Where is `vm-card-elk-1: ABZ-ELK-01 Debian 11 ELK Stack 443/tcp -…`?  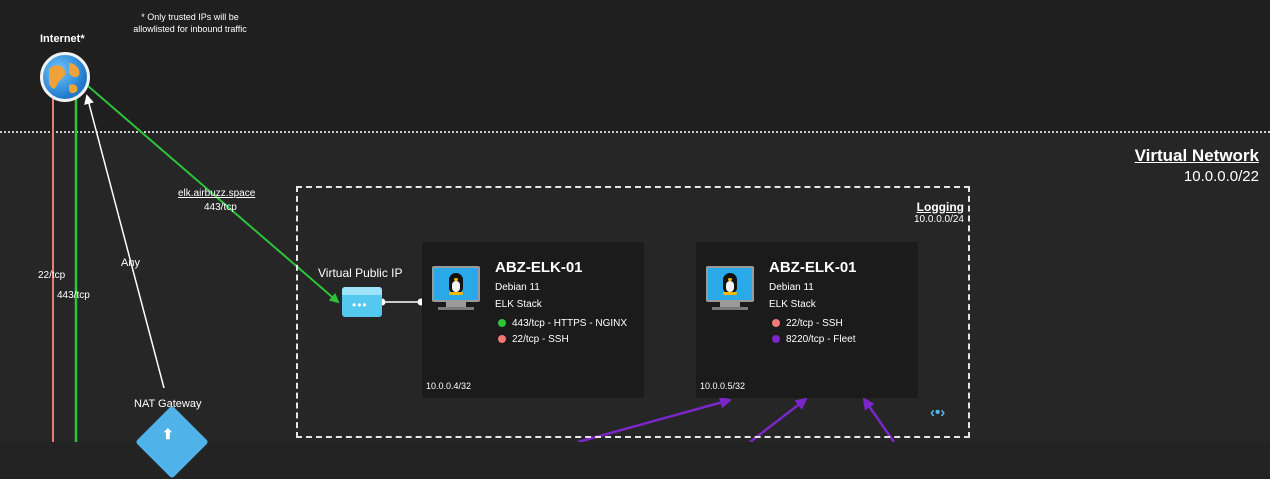 vm-card-elk-1: ABZ-ELK-01 Debian 11 ELK Stack 443/tcp -… is located at coordinates (533, 320).